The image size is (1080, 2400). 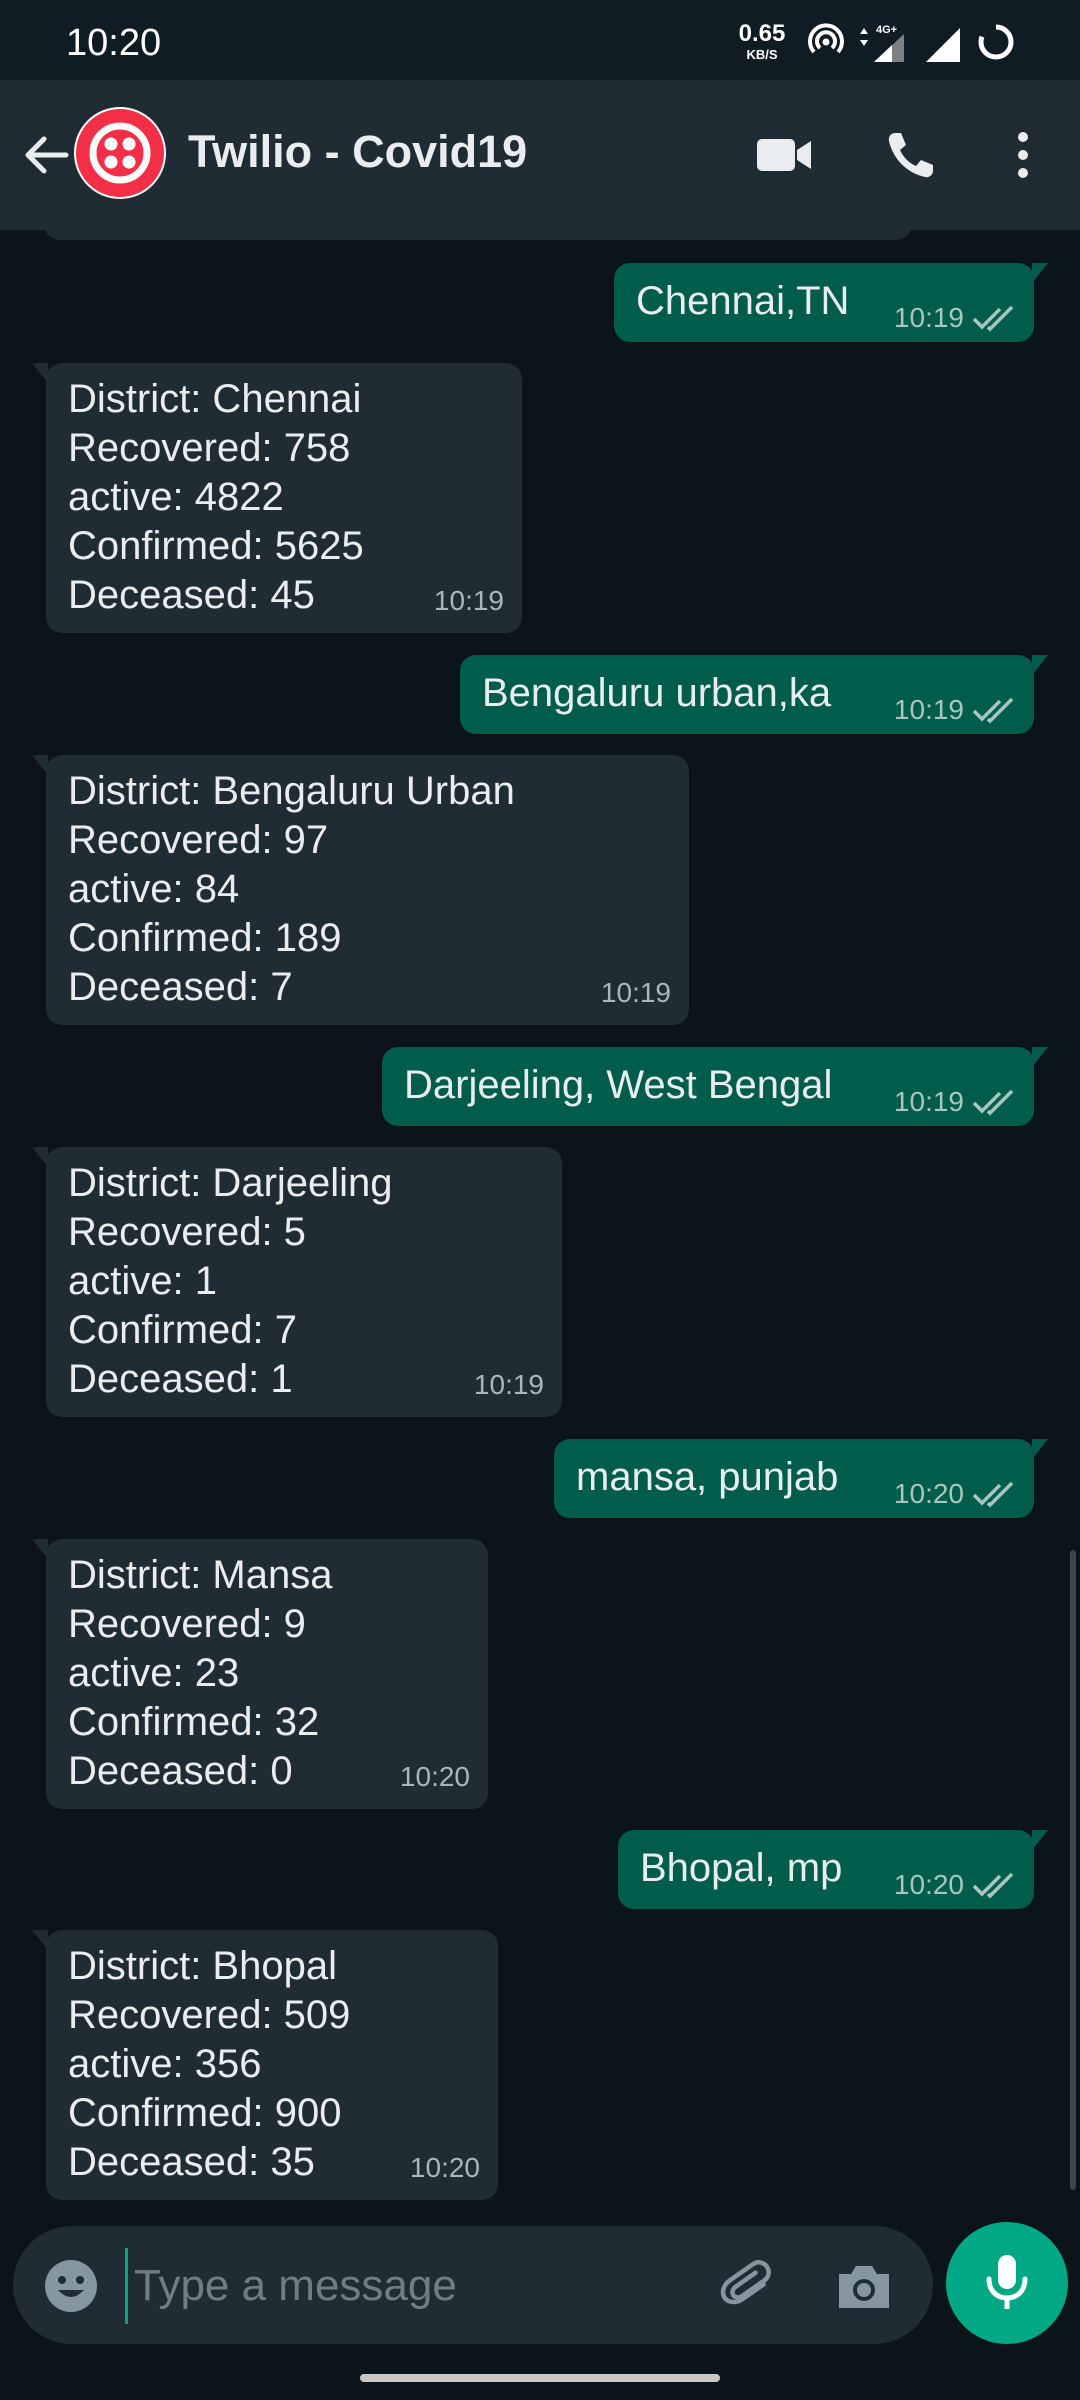 I want to click on battery-icon, so click(x=996, y=42).